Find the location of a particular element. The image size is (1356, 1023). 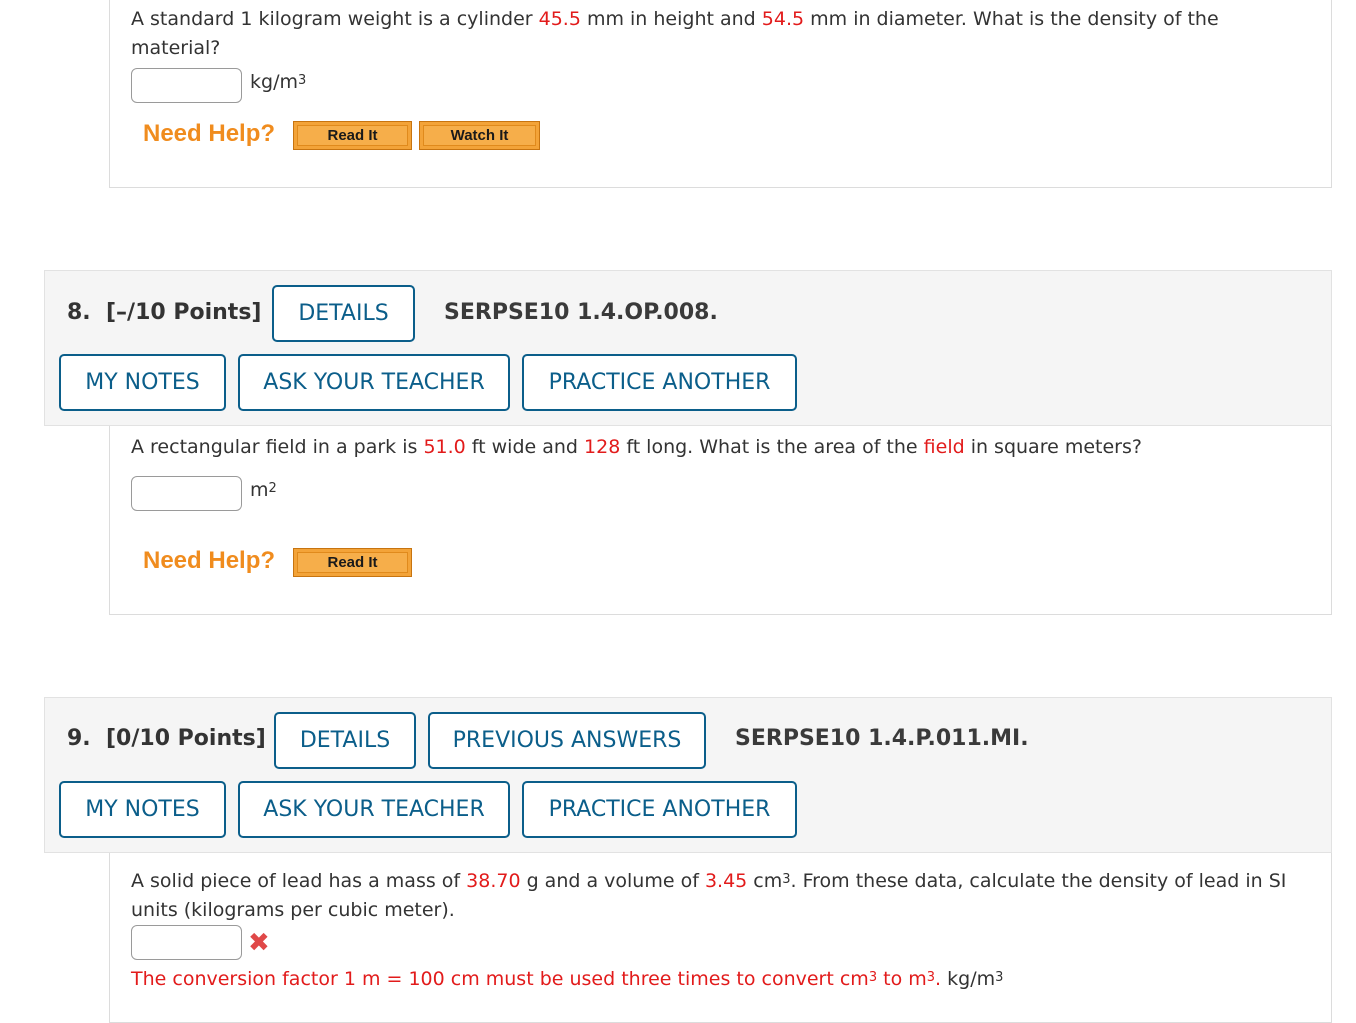

q8-width-value: 51.0 is located at coordinates (444, 447).